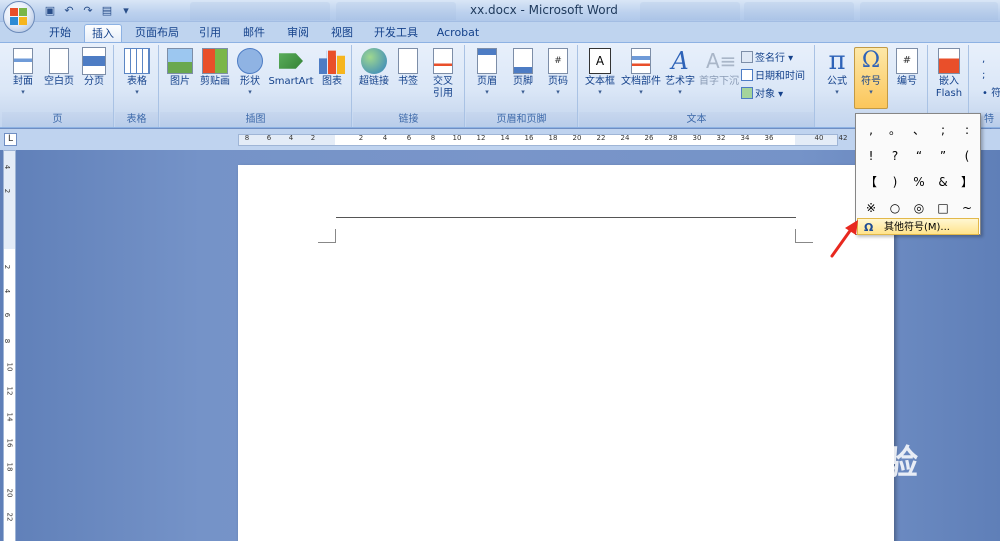  Describe the element at coordinates (250, 81) in the screenshot. I see `shapes-label: 形状` at that location.